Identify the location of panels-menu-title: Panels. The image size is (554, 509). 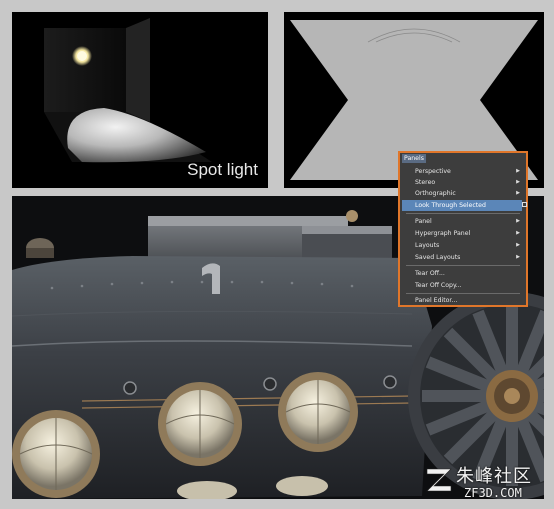
(414, 158).